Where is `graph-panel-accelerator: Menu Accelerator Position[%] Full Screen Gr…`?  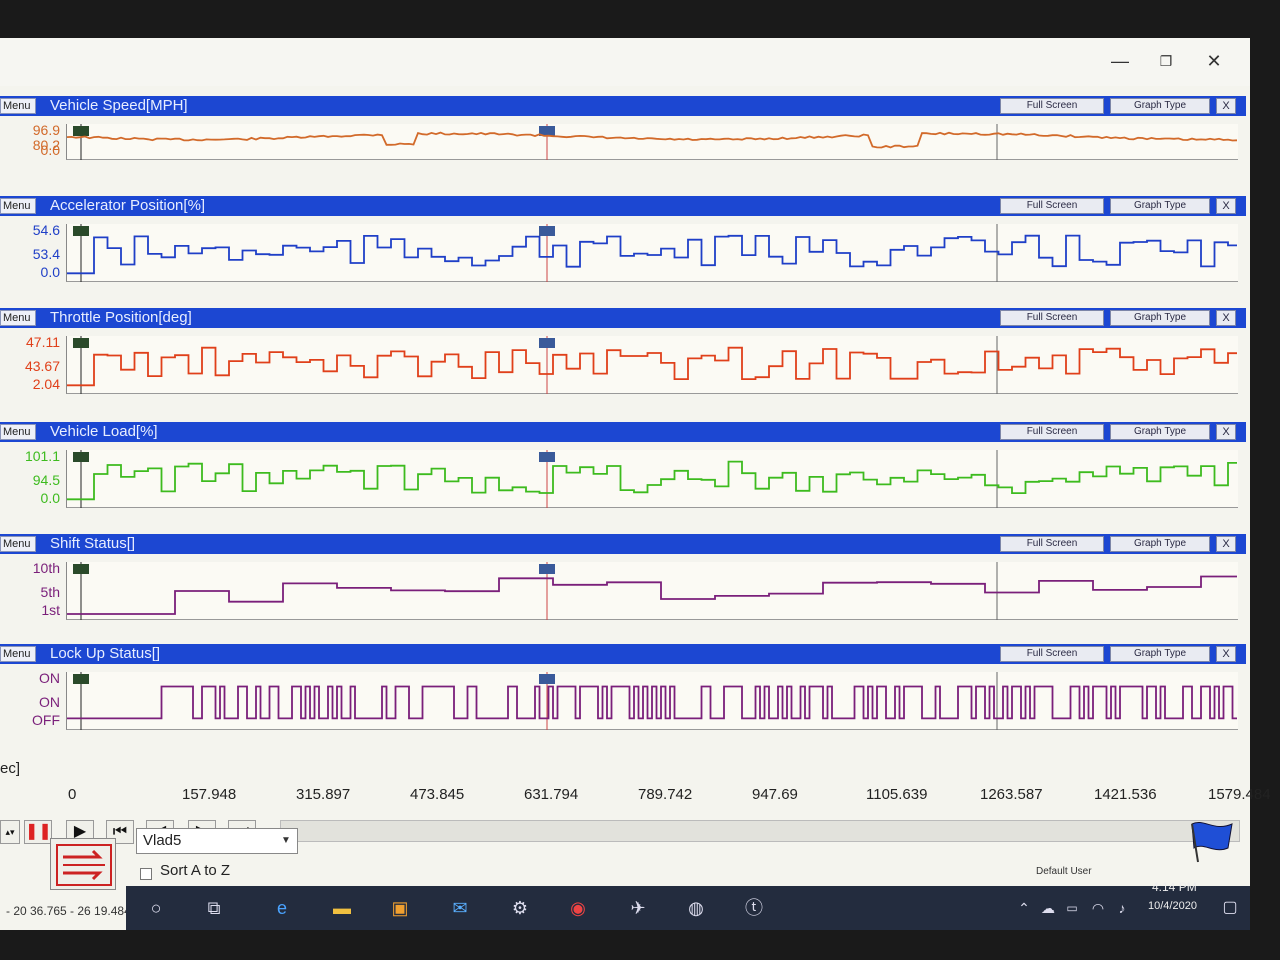
graph-panel-accelerator: Menu Accelerator Position[%] Full Screen Gr… is located at coordinates (623, 250).